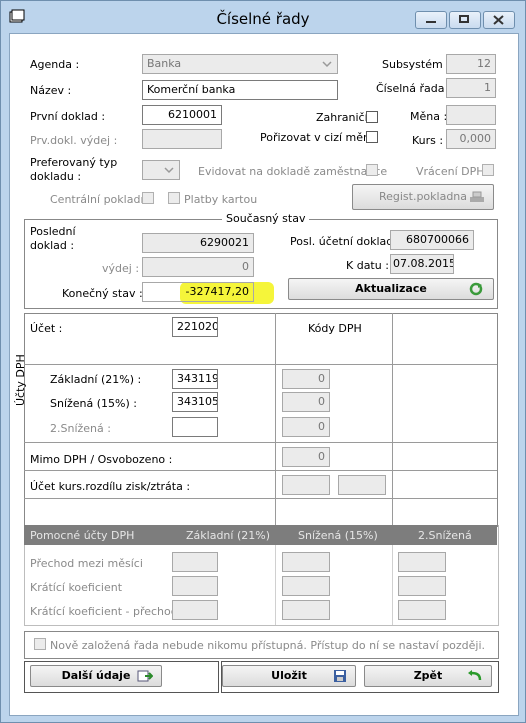  What do you see at coordinates (195, 402) in the screenshot?
I see `snizena-input: 343105` at bounding box center [195, 402].